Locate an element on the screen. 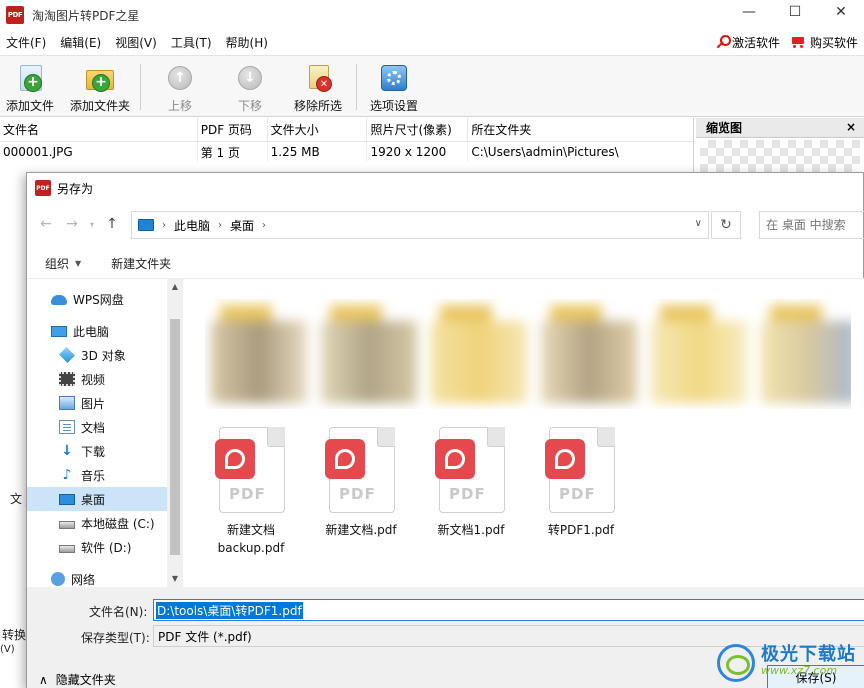  nav-item-software-d: 软件 (D:) is located at coordinates (97, 547).